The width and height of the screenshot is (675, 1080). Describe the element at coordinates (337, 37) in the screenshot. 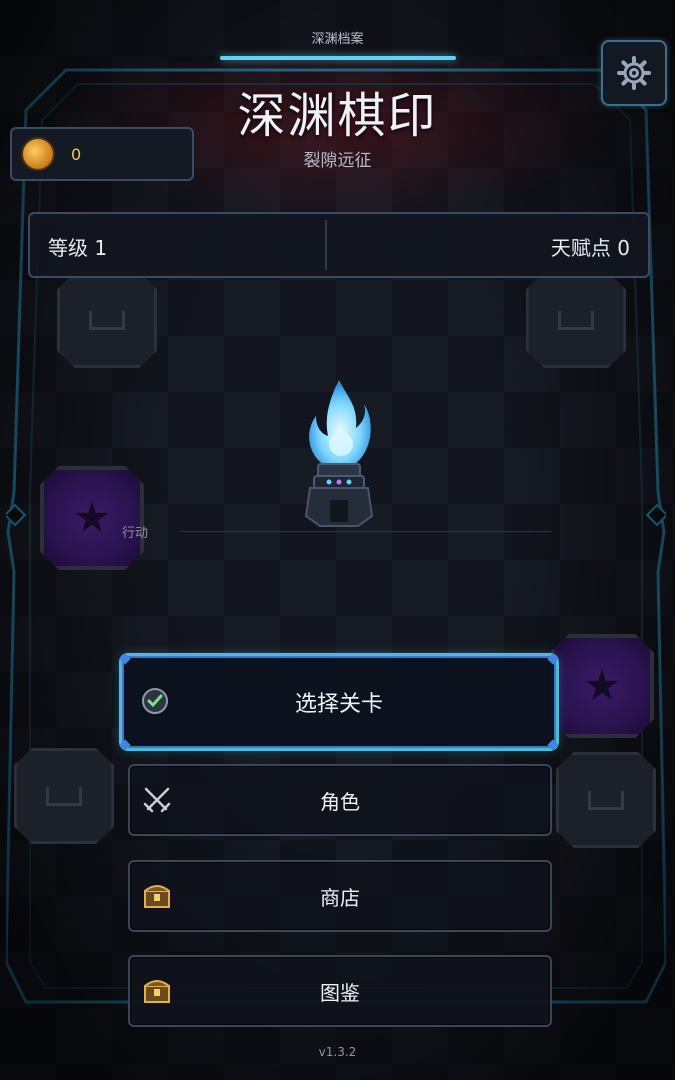

I see `tab-title: 深渊档案` at that location.